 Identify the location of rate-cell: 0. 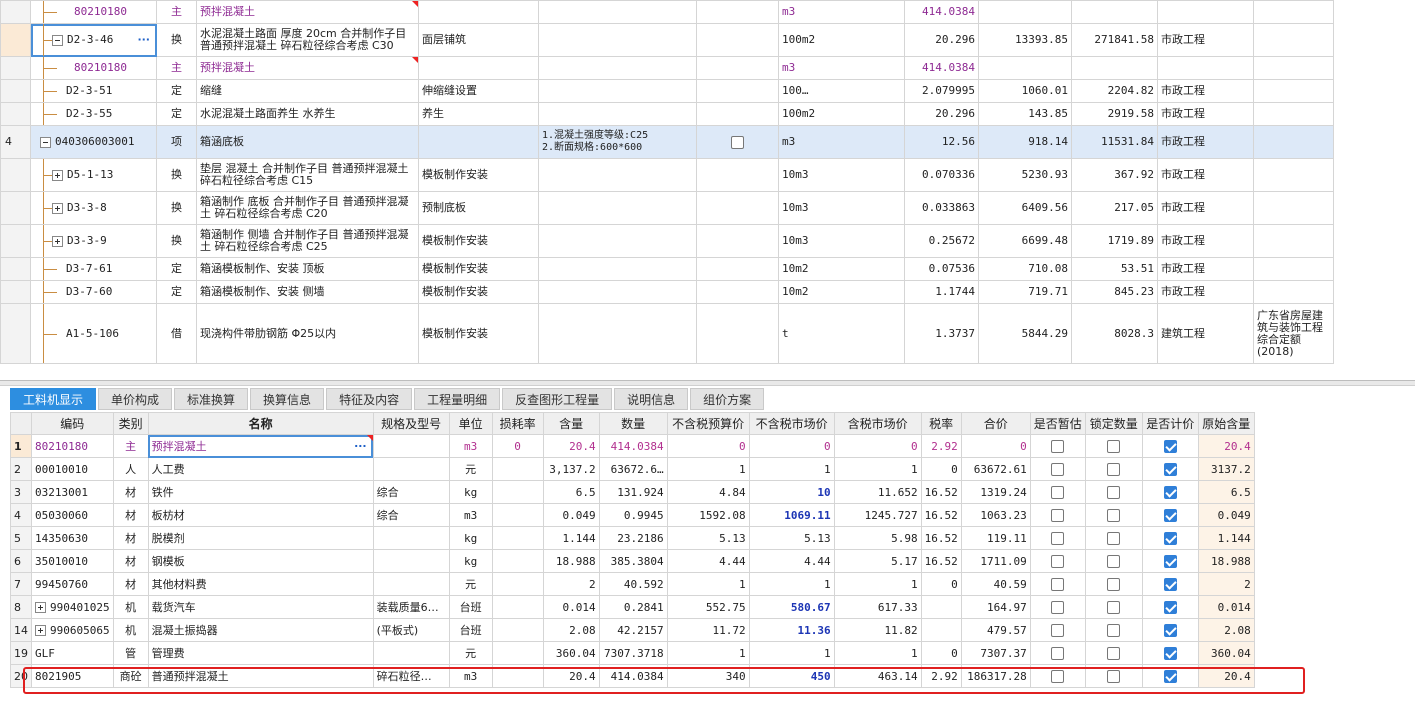
(941, 469).